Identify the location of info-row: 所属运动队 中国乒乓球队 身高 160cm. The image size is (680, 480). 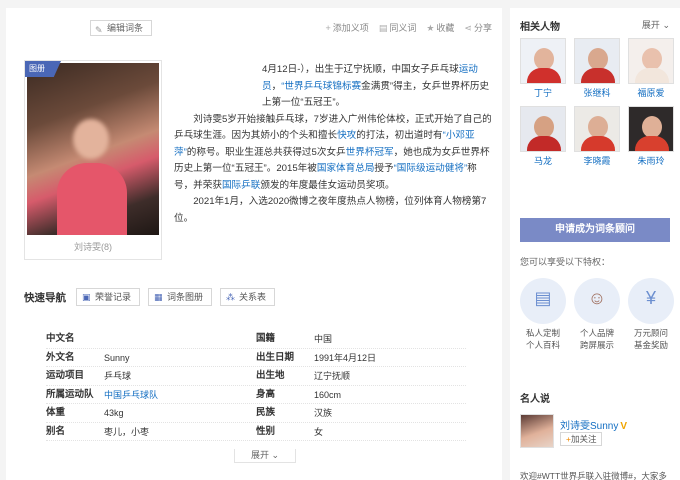
(256, 395).